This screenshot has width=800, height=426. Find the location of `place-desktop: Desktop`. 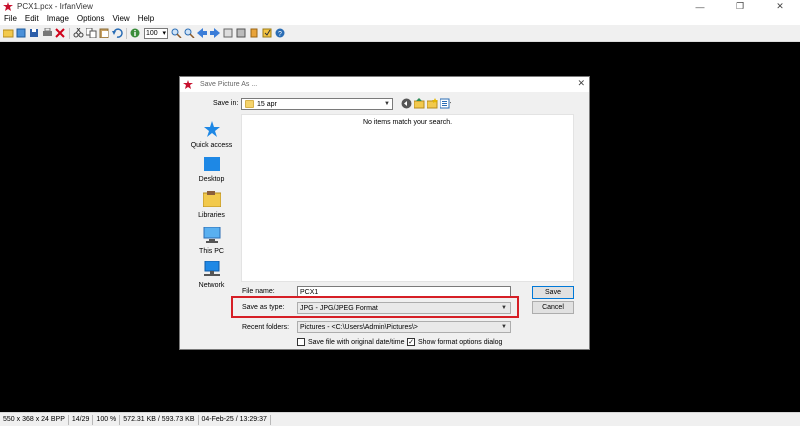

place-desktop: Desktop is located at coordinates (211, 170).